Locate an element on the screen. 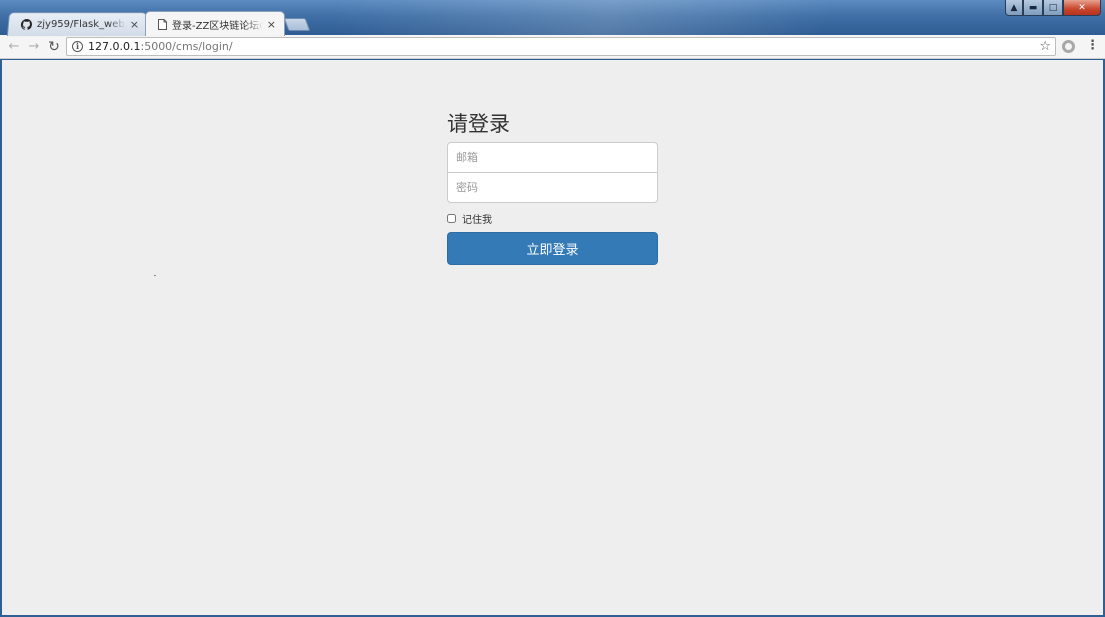  login-button: 立即登录 is located at coordinates (552, 248).